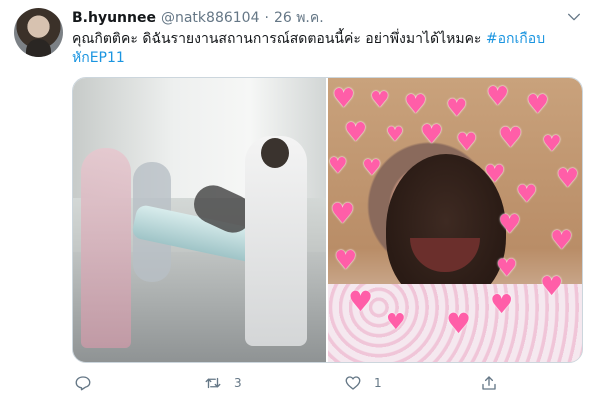  Describe the element at coordinates (210, 18) in the screenshot. I see `user-handle: @natk886104` at that location.